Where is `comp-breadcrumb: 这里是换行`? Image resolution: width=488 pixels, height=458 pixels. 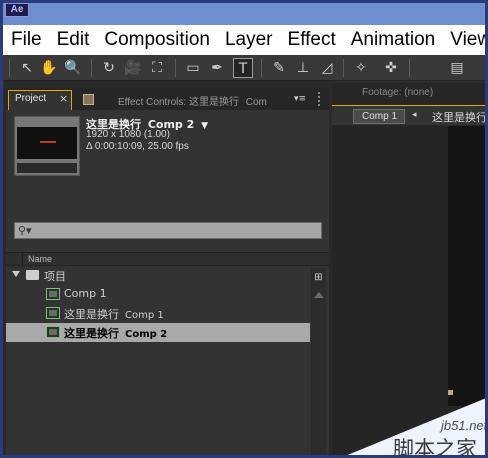
comp-breadcrumb: 这里是换行 is located at coordinates (458, 117).